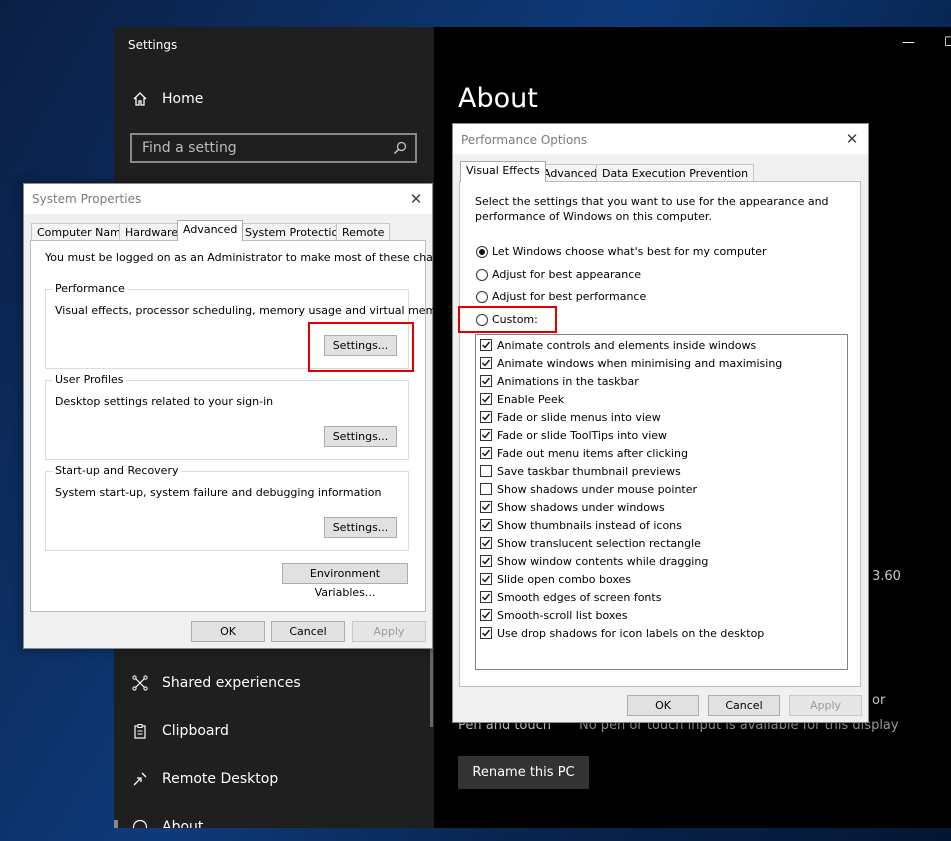  Describe the element at coordinates (231, 683) in the screenshot. I see `nav-item-label: Shared experiences` at that location.